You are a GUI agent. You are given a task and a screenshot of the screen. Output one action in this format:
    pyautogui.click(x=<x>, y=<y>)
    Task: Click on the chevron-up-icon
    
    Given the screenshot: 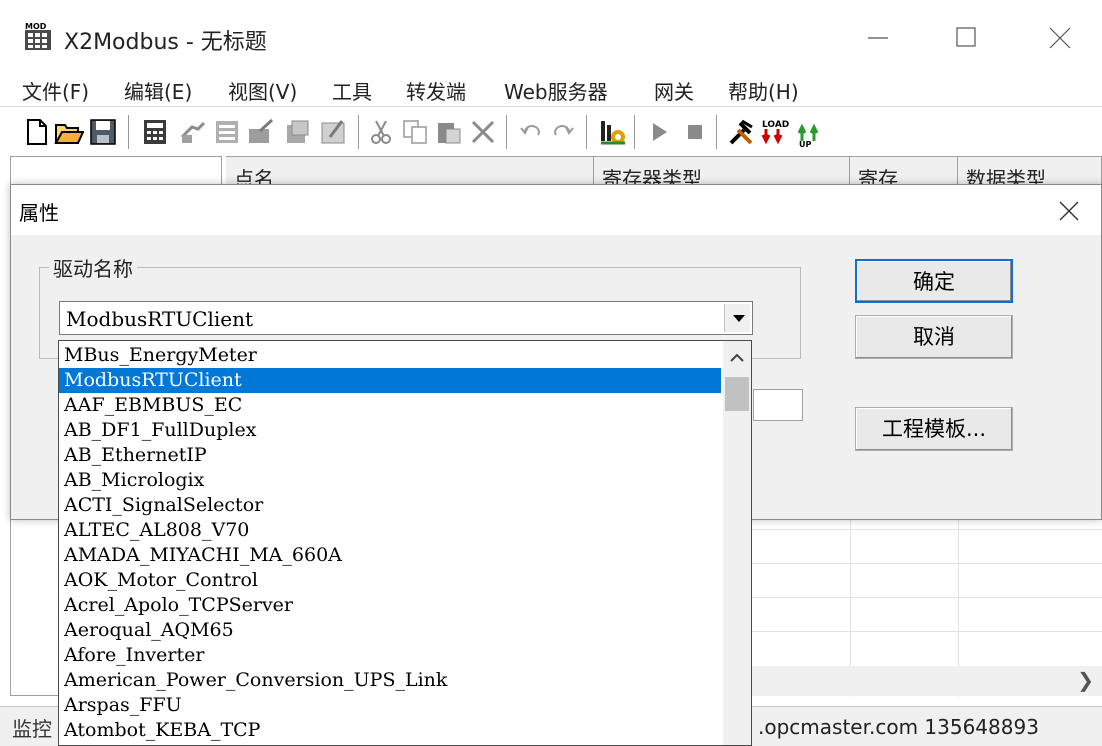 What is the action you would take?
    pyautogui.click(x=737, y=358)
    